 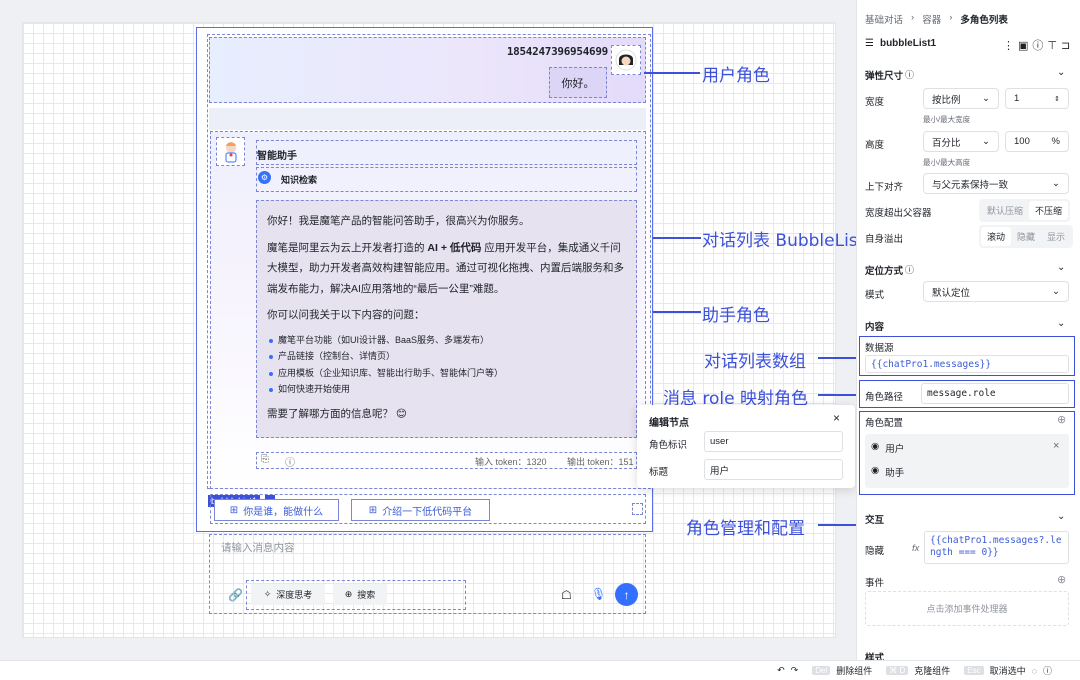 What do you see at coordinates (946, 162) in the screenshot?
I see `min-max-height: 最小/最大高度` at bounding box center [946, 162].